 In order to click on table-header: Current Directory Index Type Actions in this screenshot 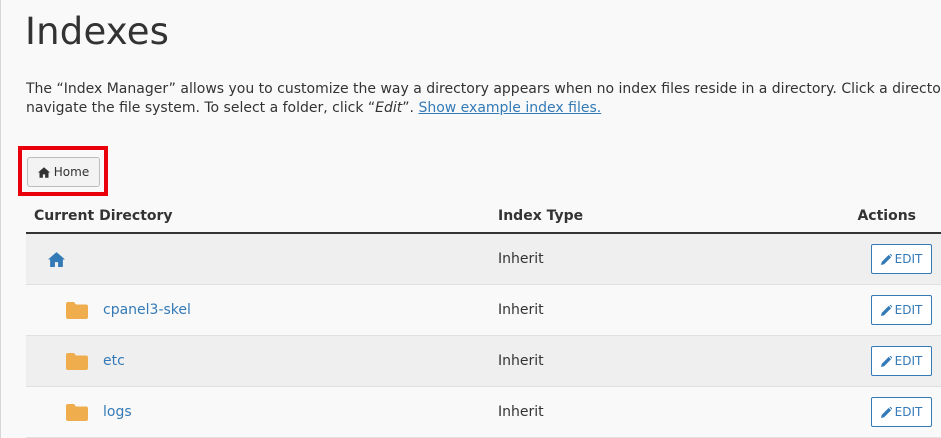, I will do `click(483, 216)`.